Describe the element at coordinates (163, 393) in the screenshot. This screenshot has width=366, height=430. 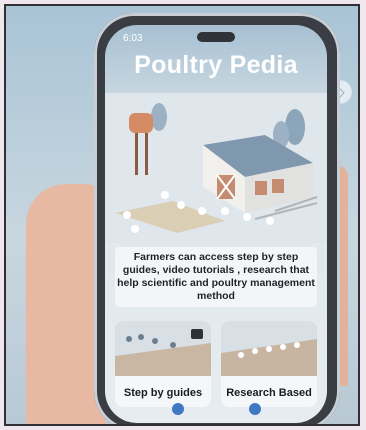
I see `step-by-guides-label: Step by guides` at that location.